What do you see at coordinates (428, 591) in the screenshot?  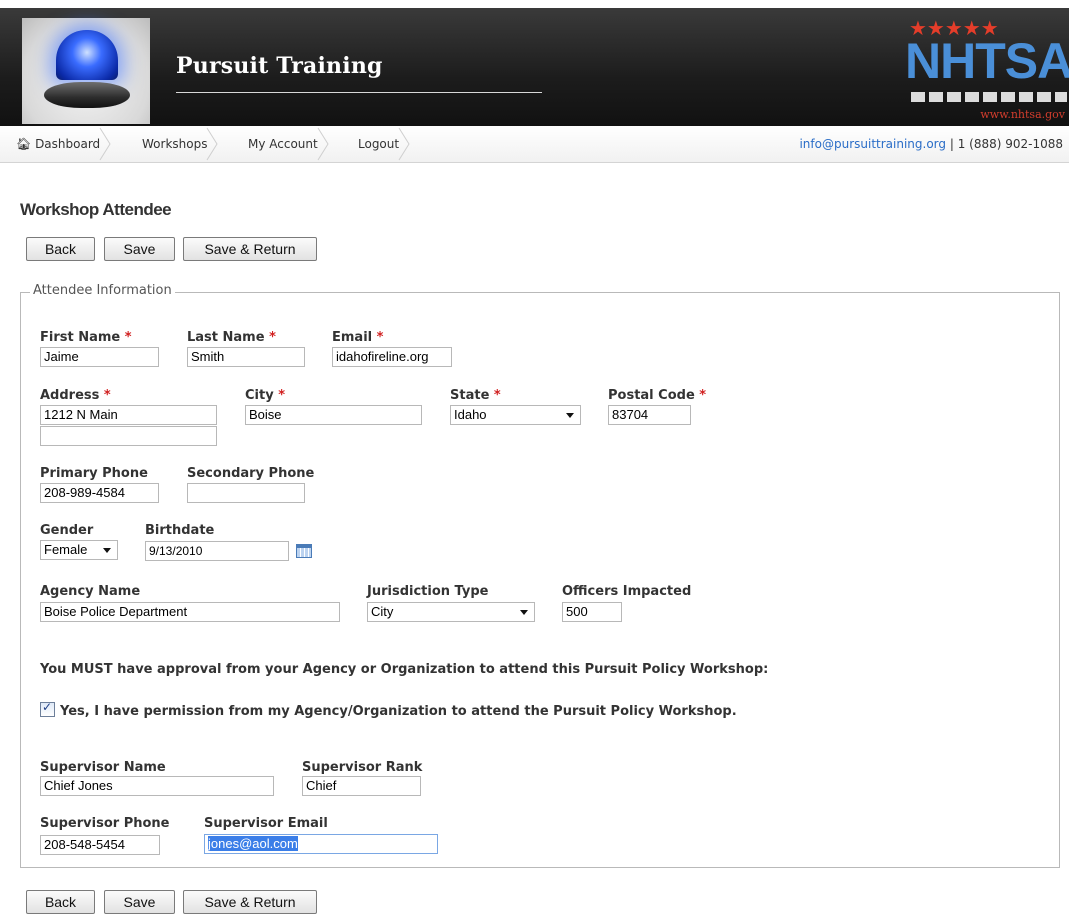 I see `jurisdiction-type-label: Jurisdiction Type` at bounding box center [428, 591].